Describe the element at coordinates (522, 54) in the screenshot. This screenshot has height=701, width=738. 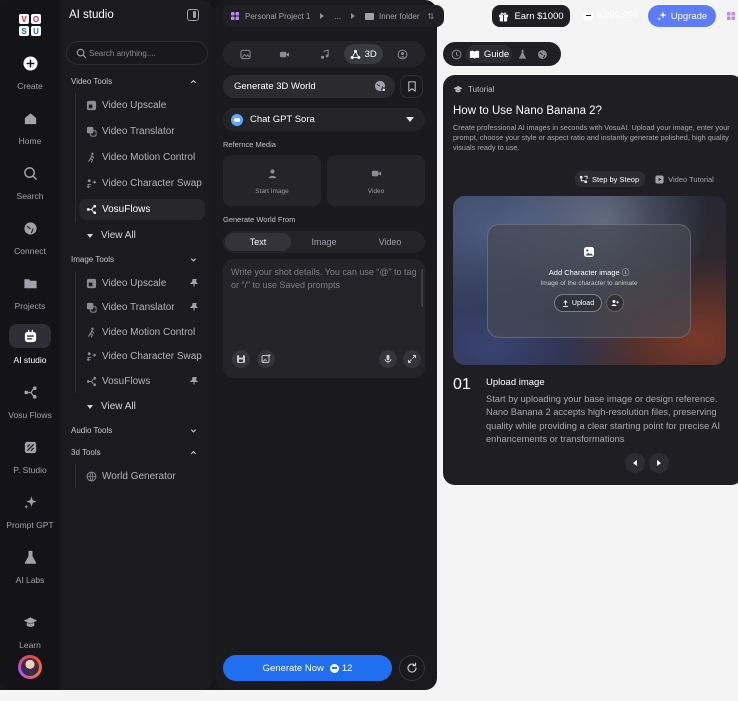
I see `tab-labs` at that location.